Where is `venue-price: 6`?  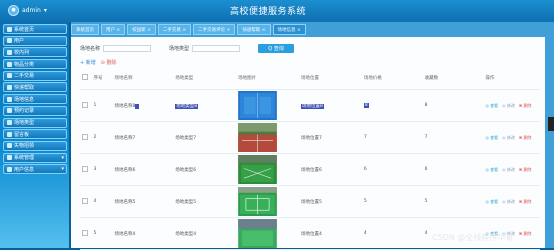
venue-price: 6 is located at coordinates (392, 169).